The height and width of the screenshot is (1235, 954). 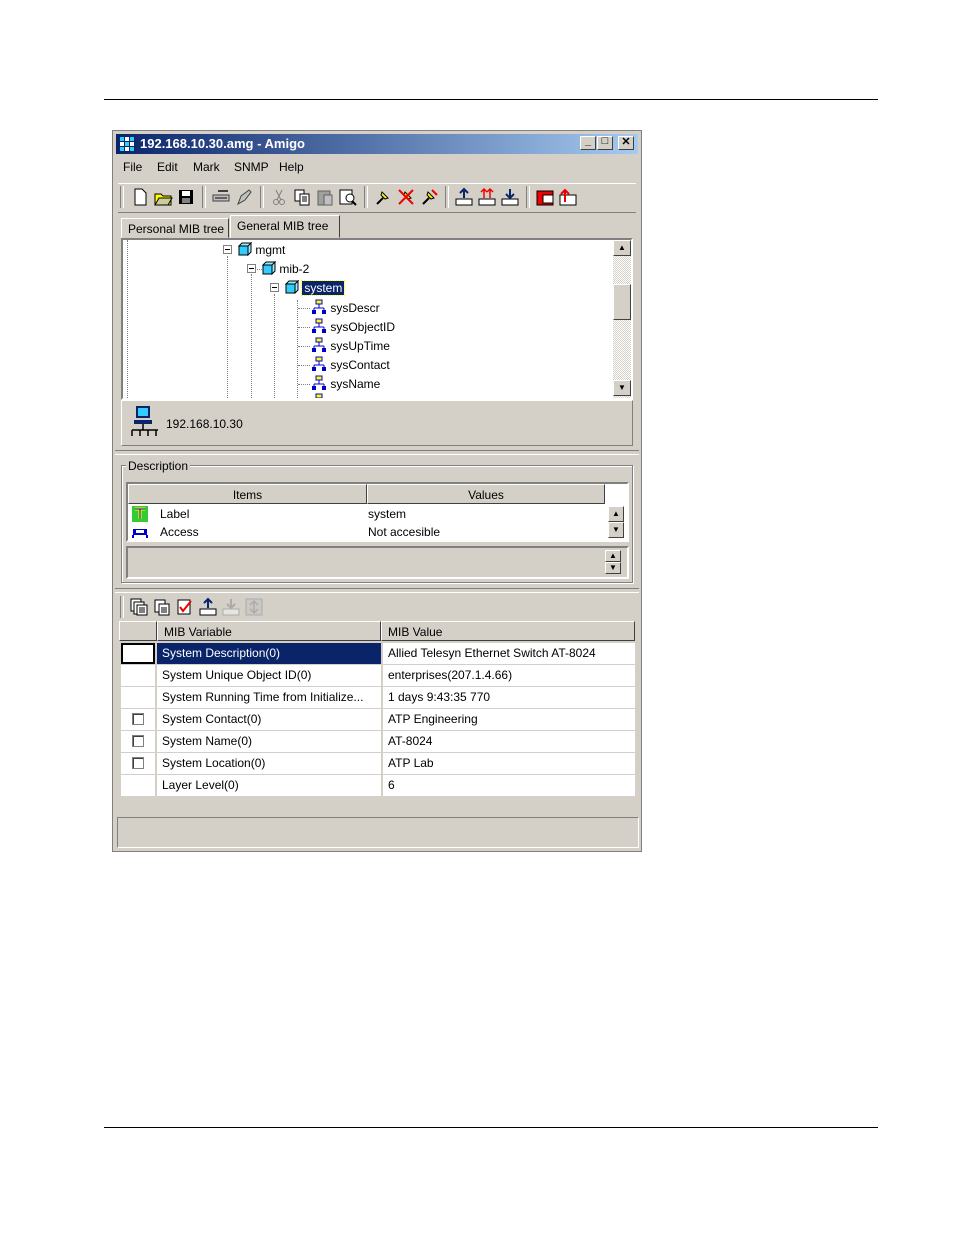 What do you see at coordinates (269, 741) in the screenshot?
I see `mib-variable-cell: System Name(0)` at bounding box center [269, 741].